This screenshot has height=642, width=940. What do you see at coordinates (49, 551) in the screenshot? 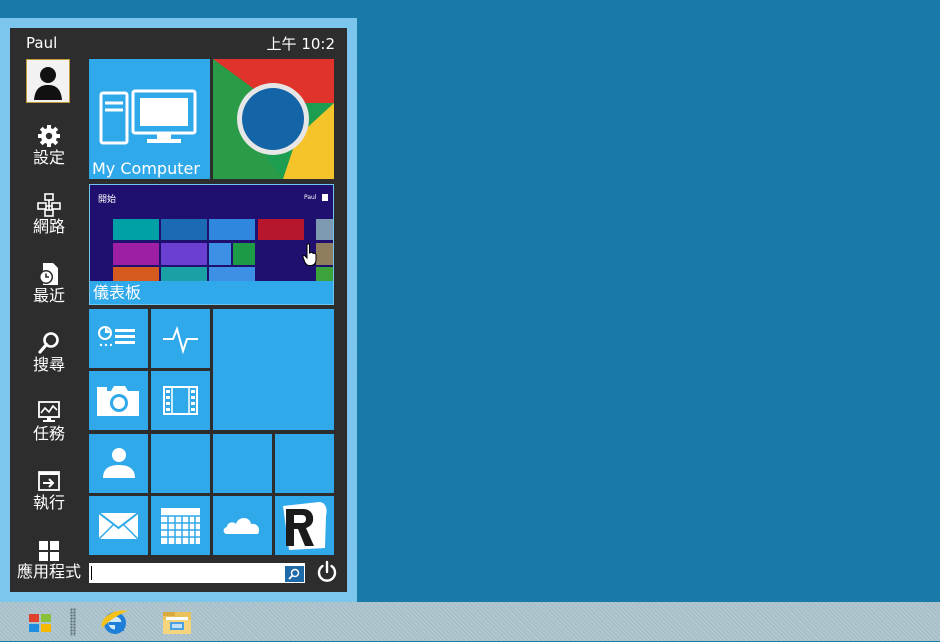
I see `apps-grid-icon` at bounding box center [49, 551].